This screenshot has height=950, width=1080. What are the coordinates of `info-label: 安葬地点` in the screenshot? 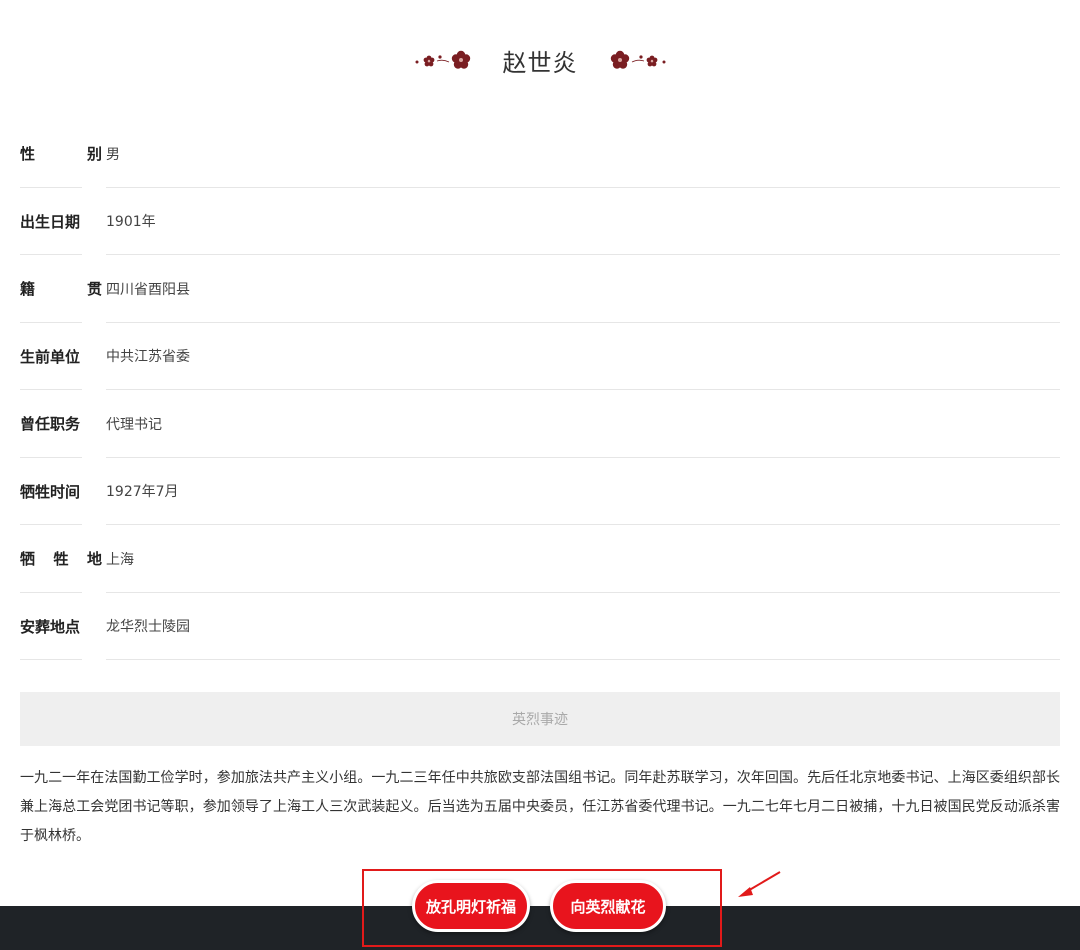 It's located at (50, 626).